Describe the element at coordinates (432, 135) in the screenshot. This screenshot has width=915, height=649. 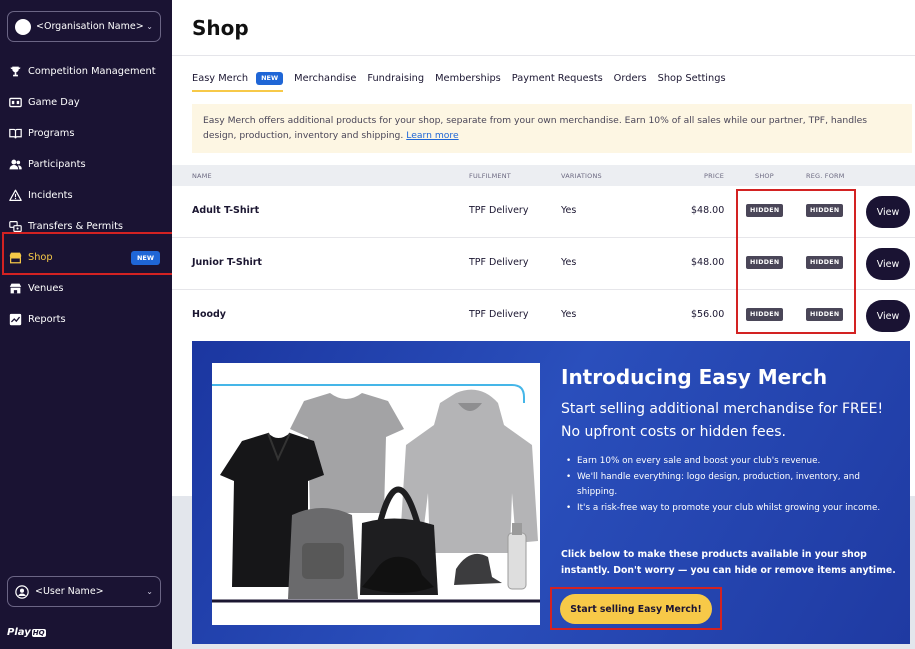
I see `learn-more-link: Learn more` at that location.